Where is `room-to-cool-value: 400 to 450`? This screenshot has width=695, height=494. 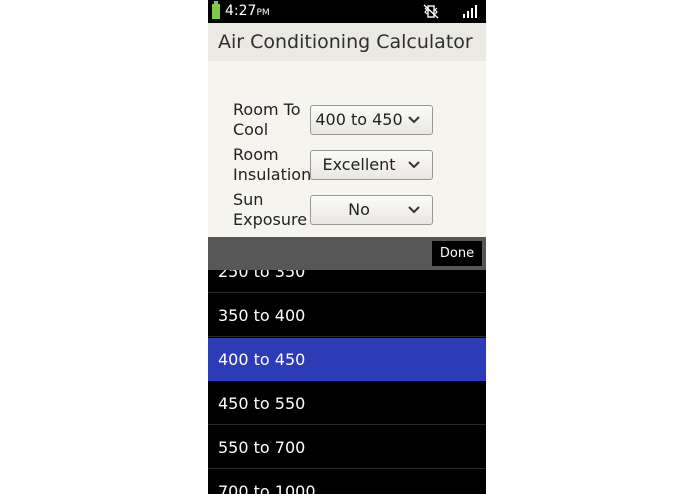
room-to-cool-value: 400 to 450 is located at coordinates (359, 119).